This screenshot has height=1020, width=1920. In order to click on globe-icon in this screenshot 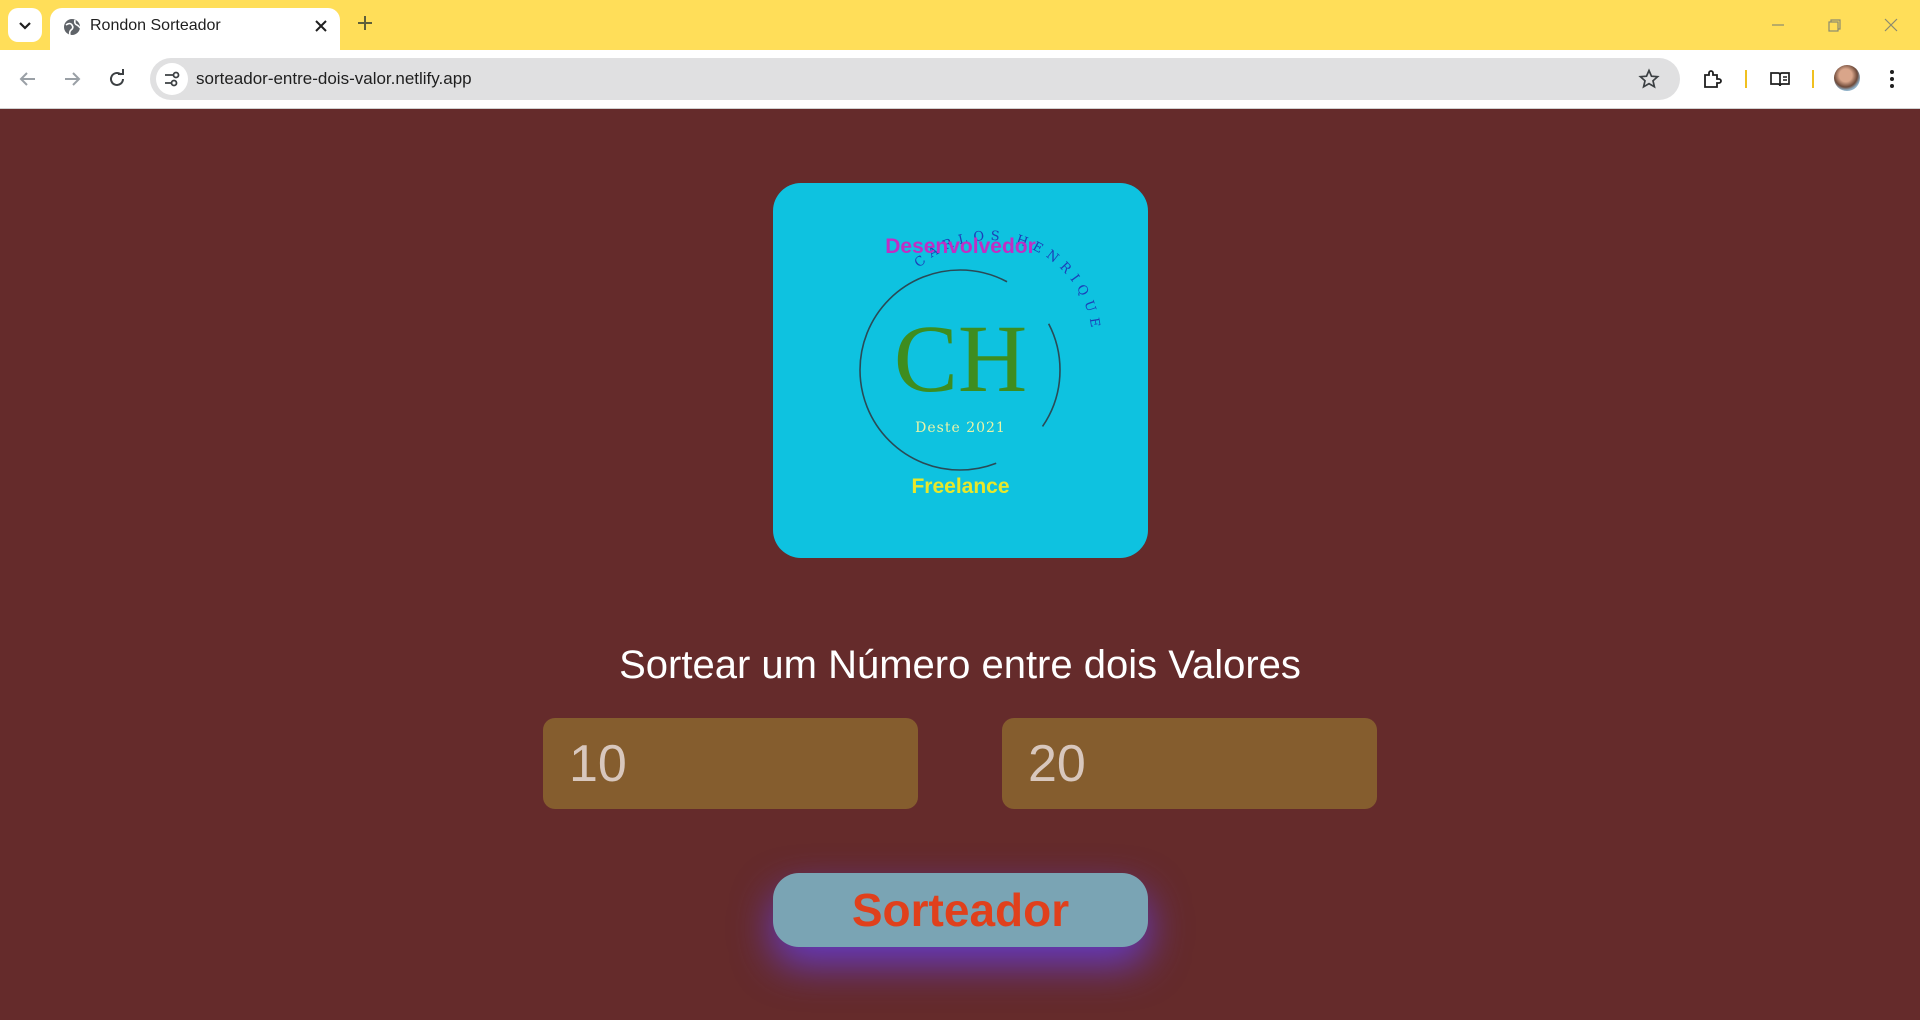, I will do `click(72, 27)`.